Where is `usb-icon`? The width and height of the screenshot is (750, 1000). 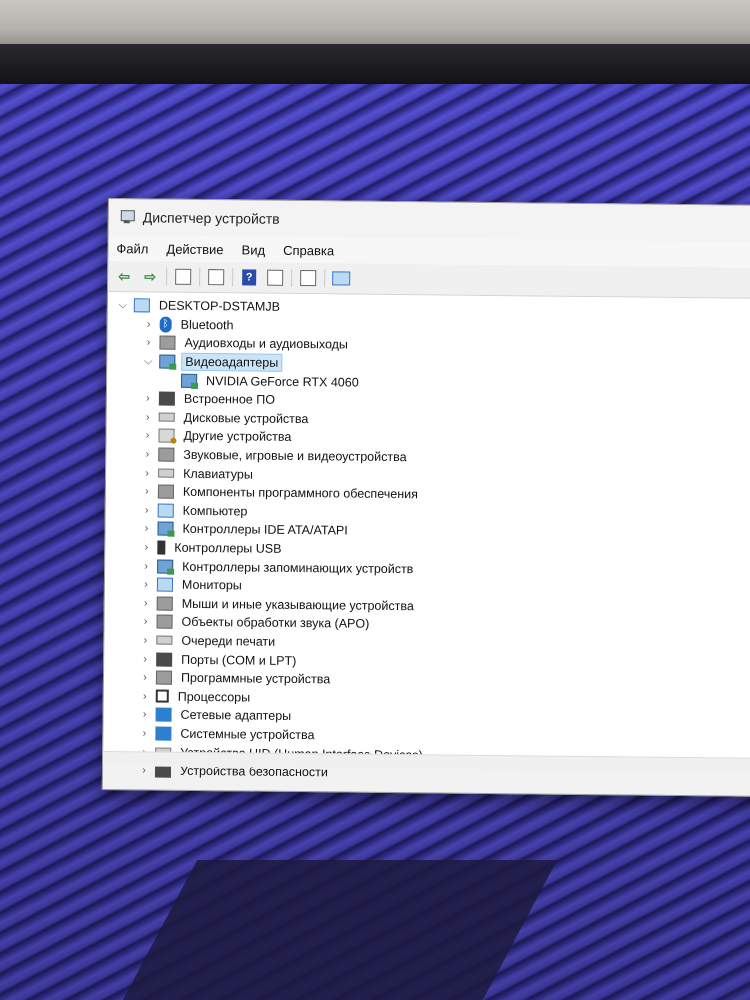 usb-icon is located at coordinates (161, 547).